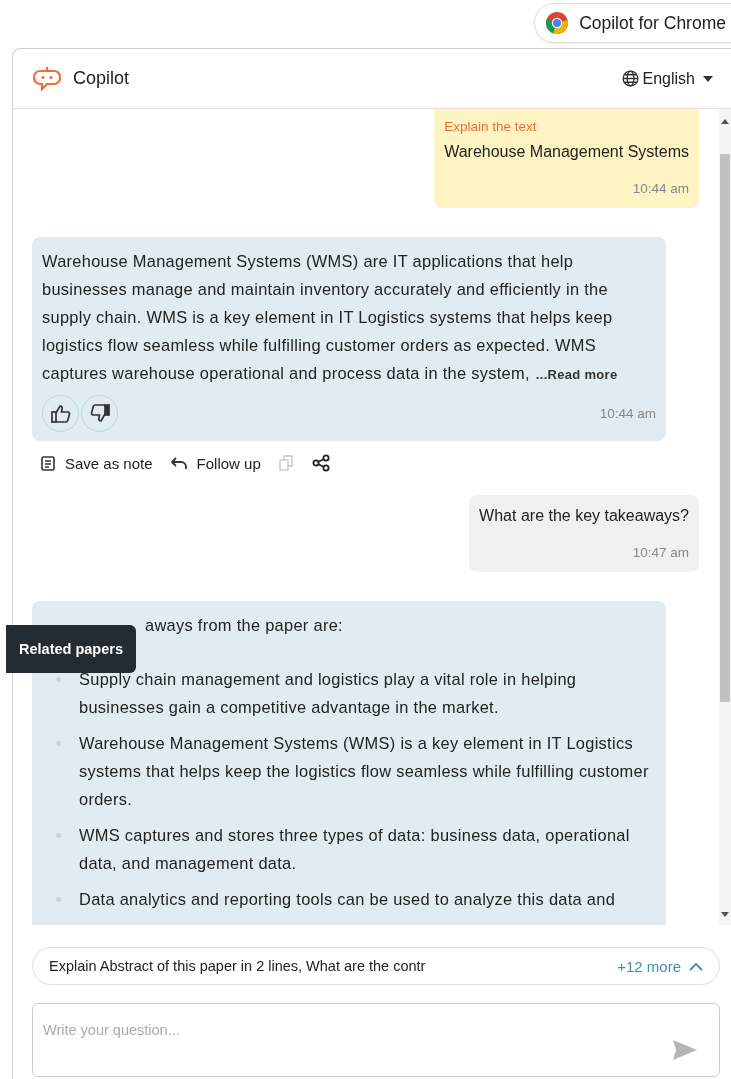 The width and height of the screenshot is (731, 1079). Describe the element at coordinates (725, 914) in the screenshot. I see `scroll-down-icon` at that location.